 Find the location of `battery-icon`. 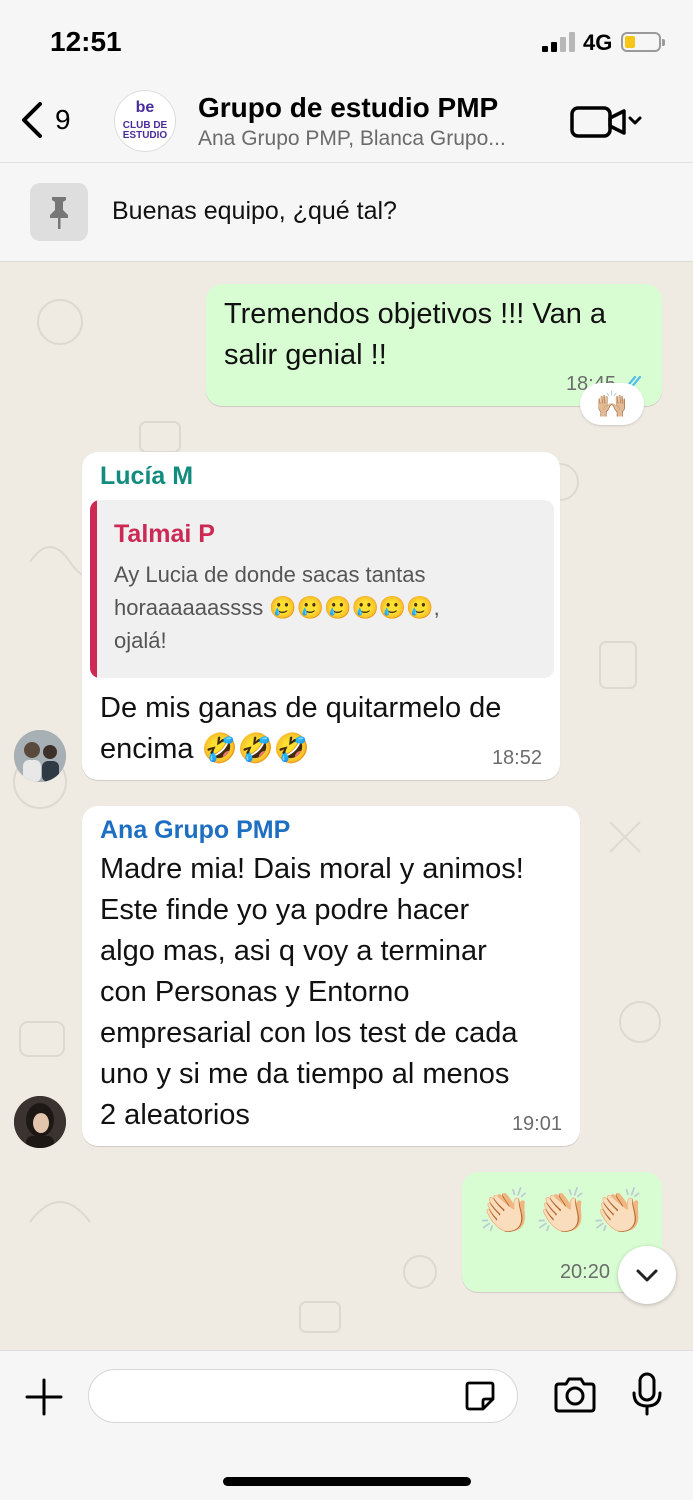

battery-icon is located at coordinates (643, 42).